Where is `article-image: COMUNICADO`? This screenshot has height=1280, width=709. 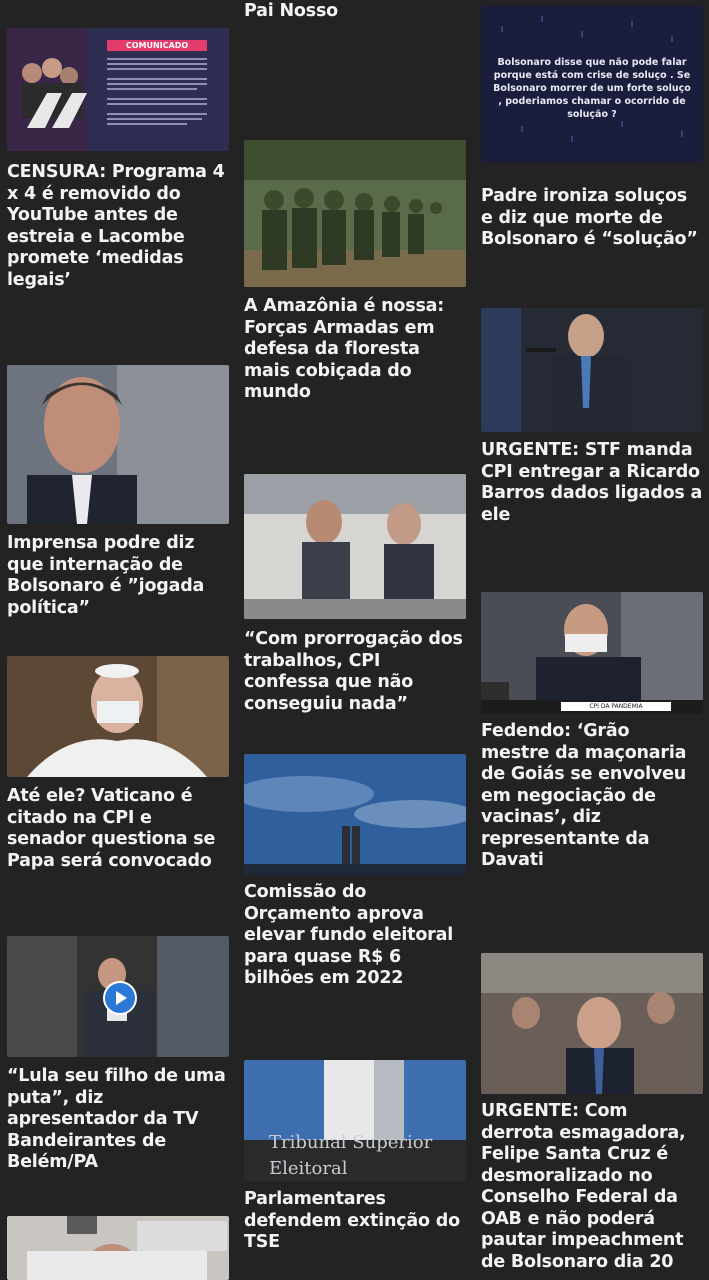 article-image: COMUNICADO is located at coordinates (118, 89).